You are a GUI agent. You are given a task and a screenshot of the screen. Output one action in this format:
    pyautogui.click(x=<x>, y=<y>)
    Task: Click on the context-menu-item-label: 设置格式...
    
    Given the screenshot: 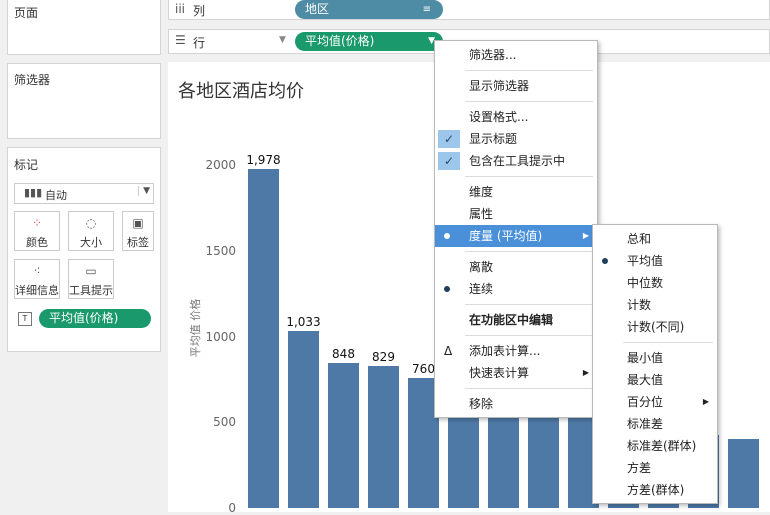 What is the action you would take?
    pyautogui.click(x=499, y=117)
    